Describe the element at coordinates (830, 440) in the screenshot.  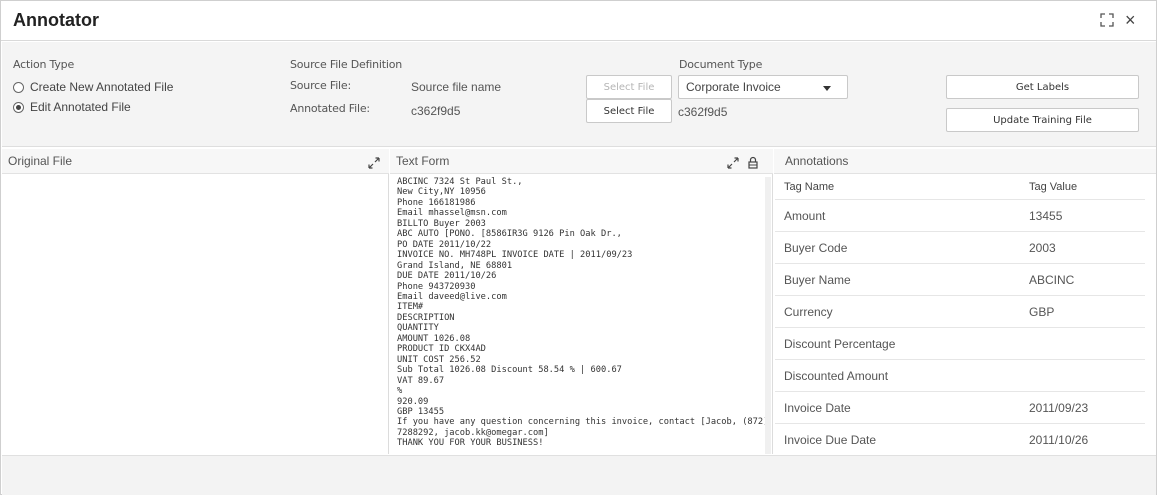
I see `tag-name-cell: Invoice Due Date` at that location.